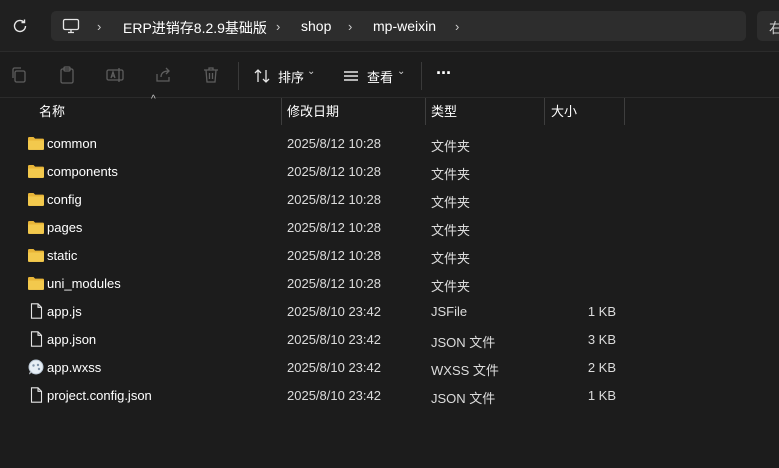  Describe the element at coordinates (153, 99) in the screenshot. I see `sort-ascending-icon: ^` at that location.